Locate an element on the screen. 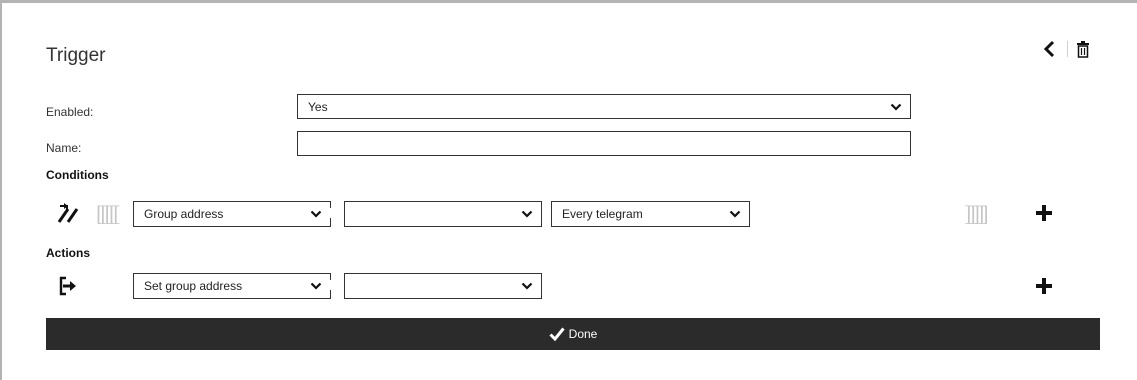 This screenshot has height=380, width=1137. condition-filter-select: Every telegram is located at coordinates (650, 214).